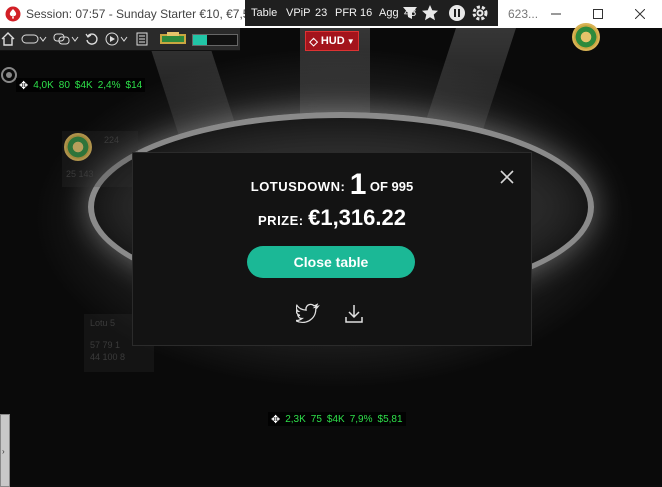  Describe the element at coordinates (298, 186) in the screenshot. I see `player-name: LOTUSDOWN:` at that location.